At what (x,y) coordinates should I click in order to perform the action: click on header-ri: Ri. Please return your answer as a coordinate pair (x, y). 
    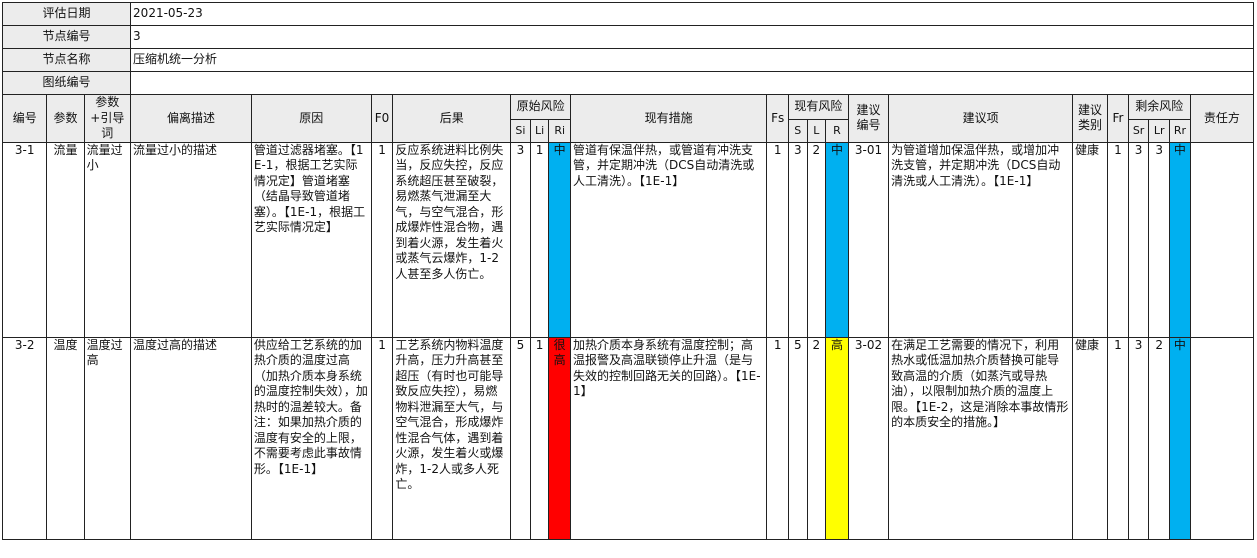
    Looking at the image, I should click on (560, 131).